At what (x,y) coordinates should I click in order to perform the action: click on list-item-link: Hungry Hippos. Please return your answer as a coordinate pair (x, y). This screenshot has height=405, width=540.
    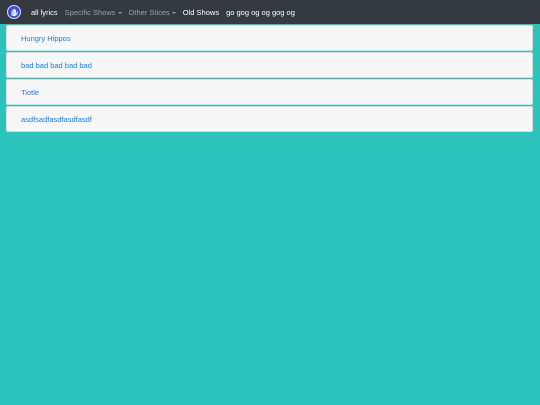
    Looking at the image, I should click on (46, 38).